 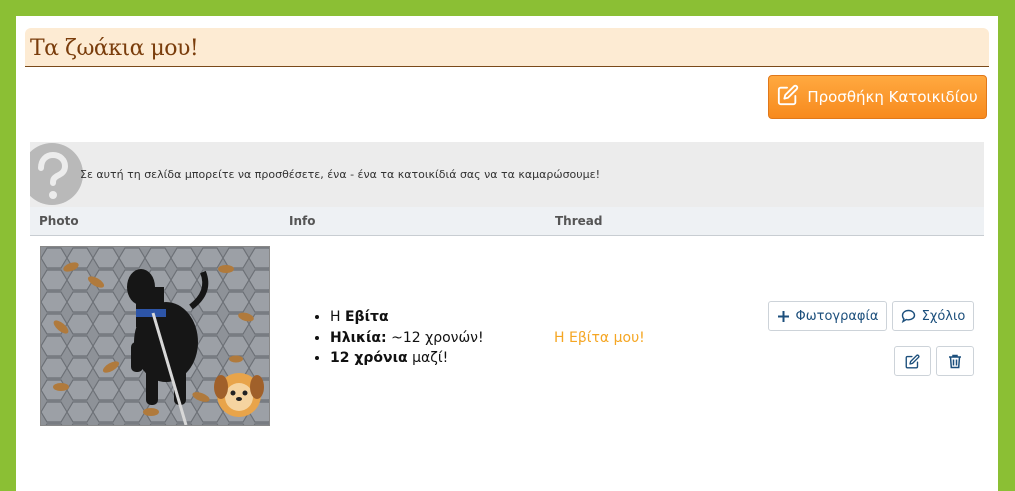 What do you see at coordinates (155, 336) in the screenshot?
I see `pet-photo` at bounding box center [155, 336].